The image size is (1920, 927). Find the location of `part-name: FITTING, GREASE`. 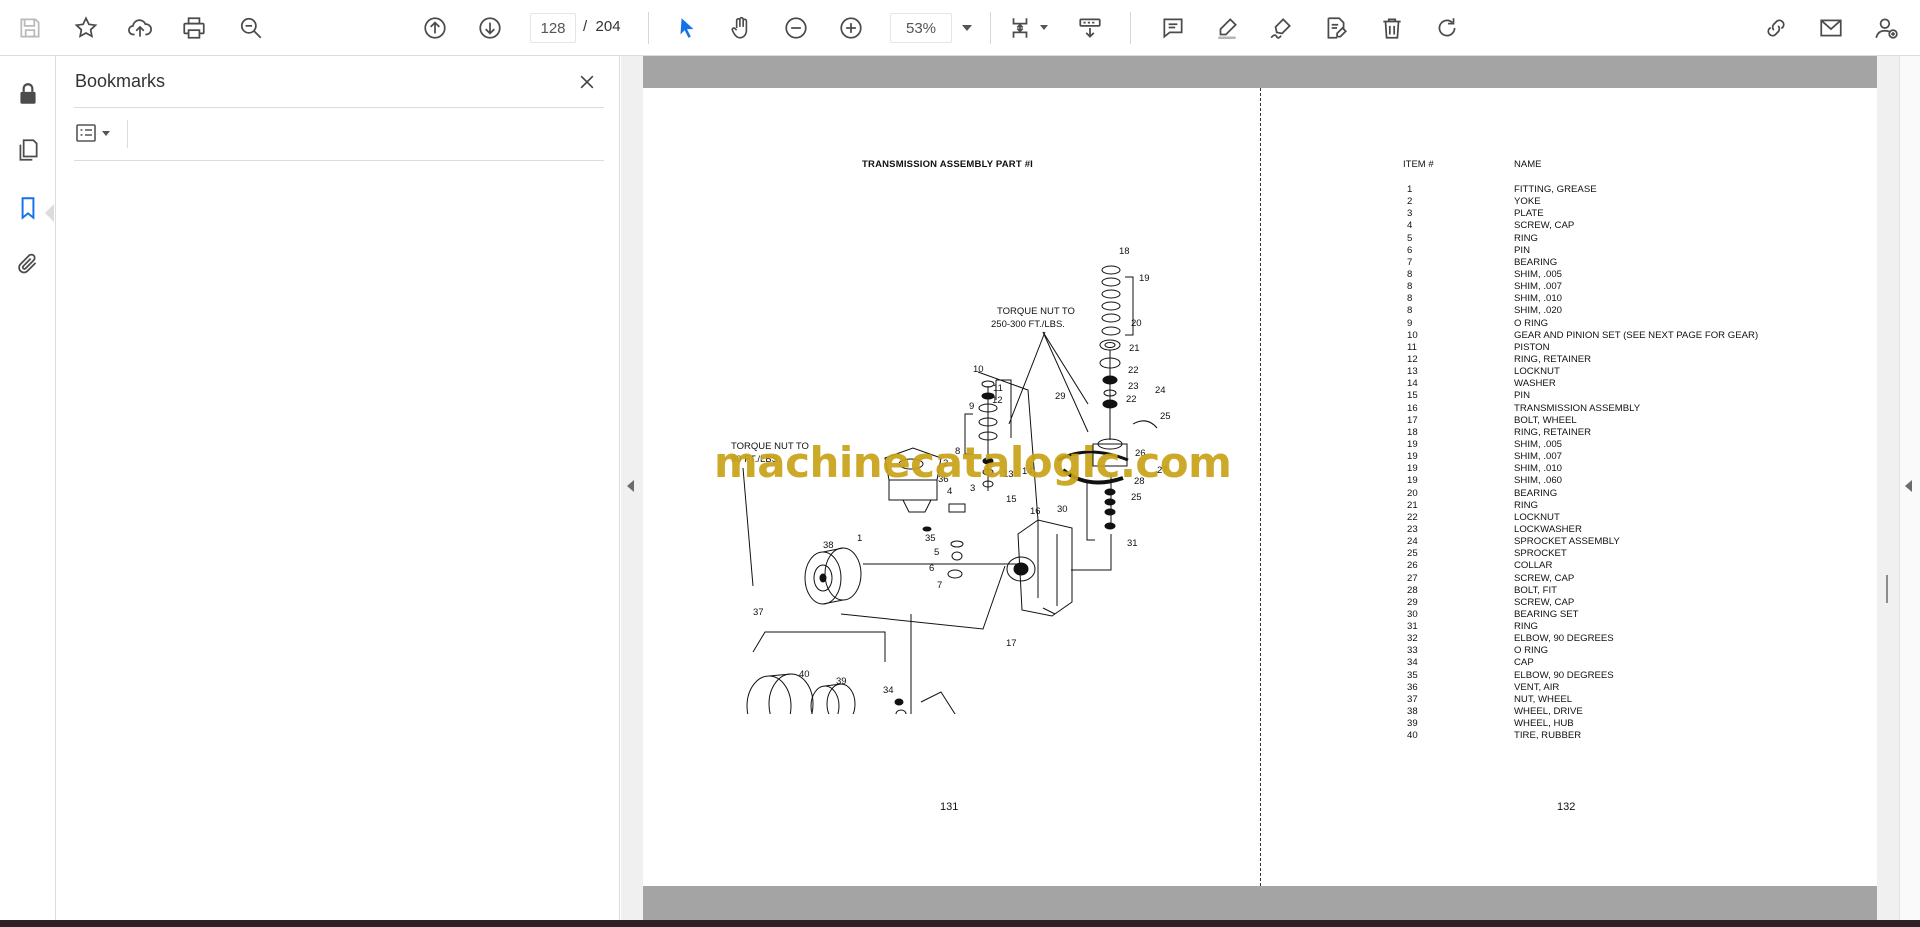

part-name: FITTING, GREASE is located at coordinates (1555, 189).